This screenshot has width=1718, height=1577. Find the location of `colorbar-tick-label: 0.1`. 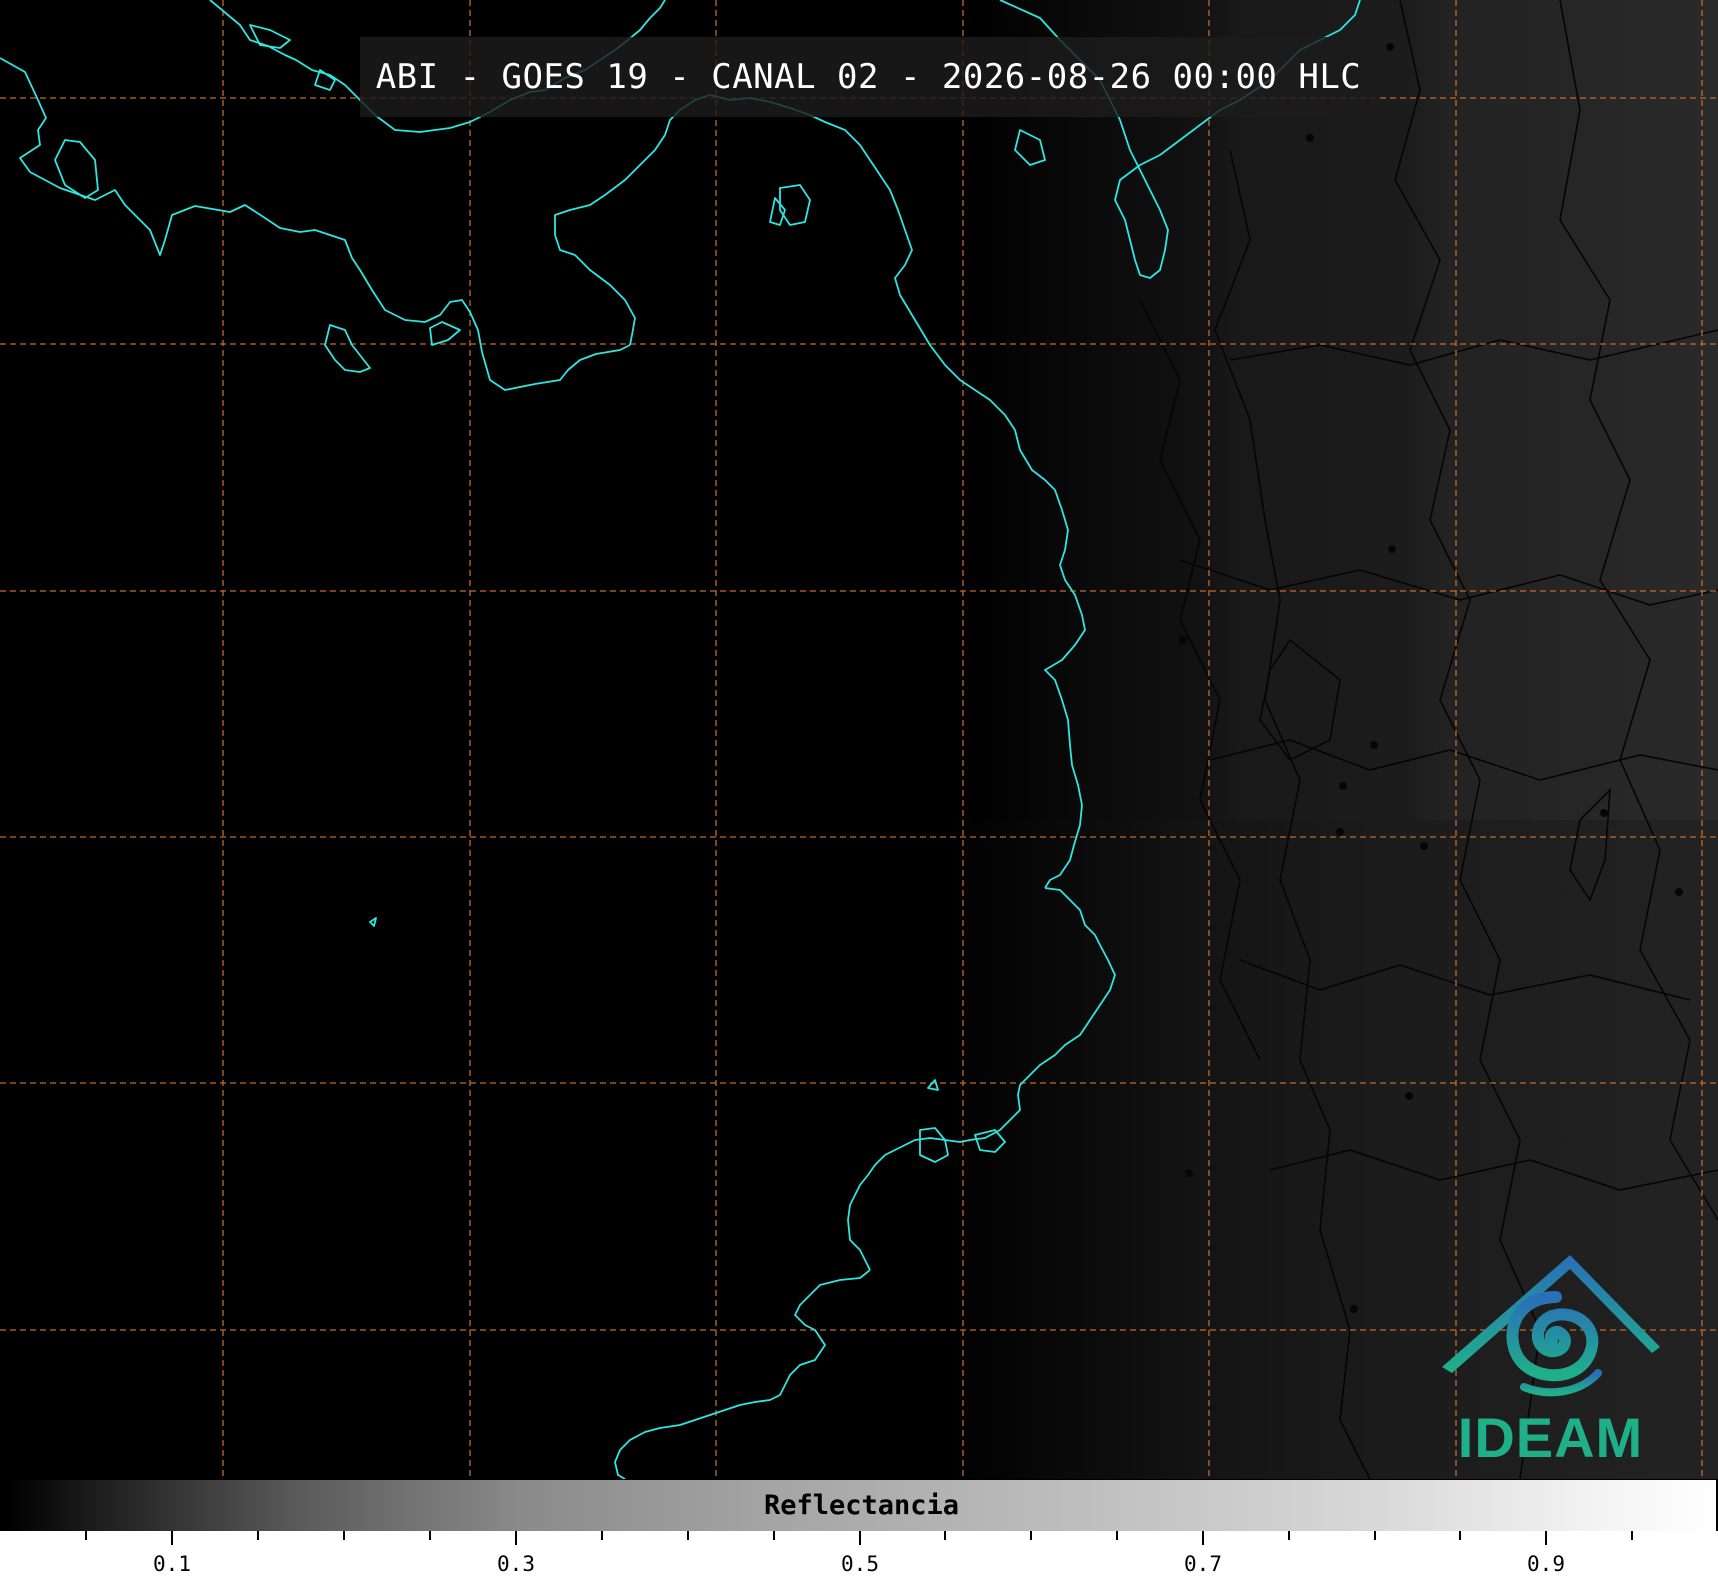

colorbar-tick-label: 0.1 is located at coordinates (172, 1564).